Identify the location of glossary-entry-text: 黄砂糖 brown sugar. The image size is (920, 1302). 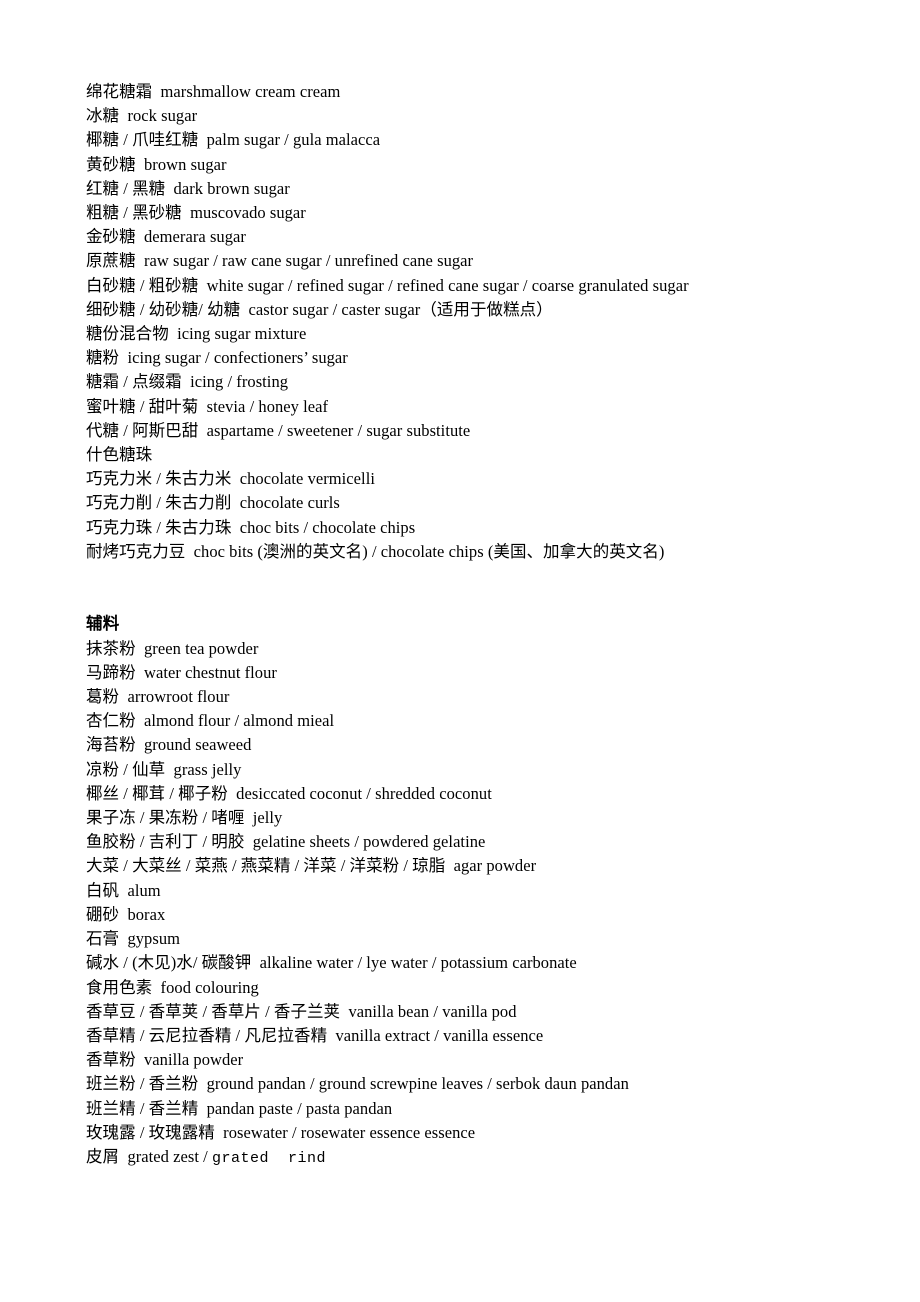
(156, 164).